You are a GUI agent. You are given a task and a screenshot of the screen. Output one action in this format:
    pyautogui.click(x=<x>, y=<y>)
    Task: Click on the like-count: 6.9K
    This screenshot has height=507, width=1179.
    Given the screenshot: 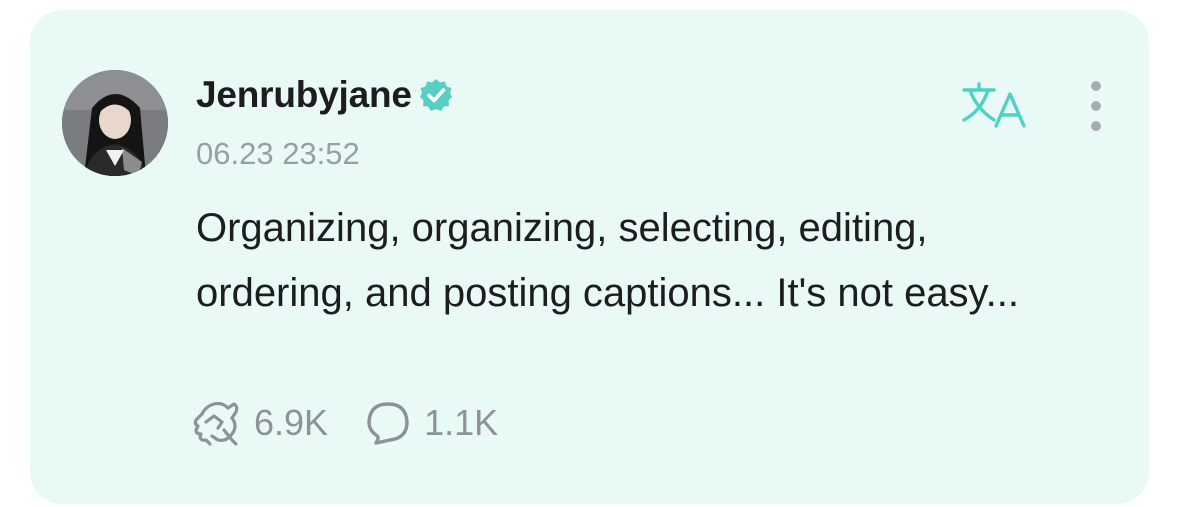 What is the action you would take?
    pyautogui.click(x=291, y=422)
    